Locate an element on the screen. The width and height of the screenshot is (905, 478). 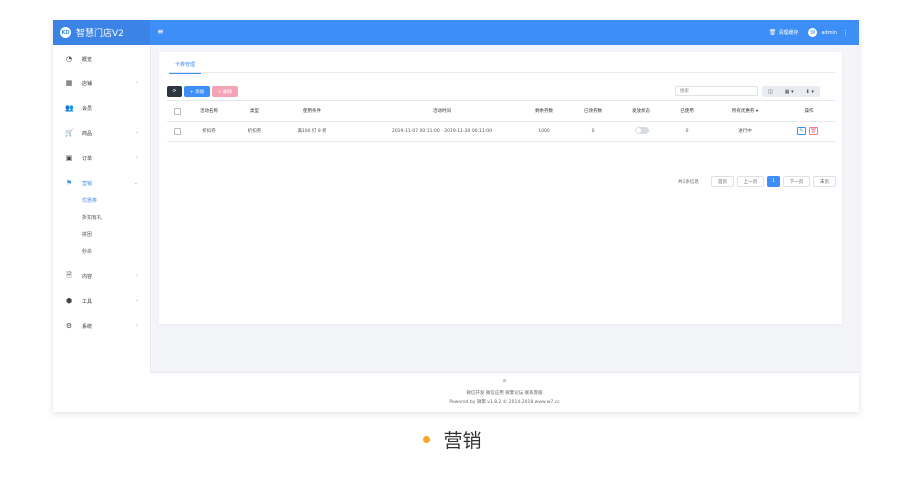
sidebar-item-label: 内容 is located at coordinates (87, 276).